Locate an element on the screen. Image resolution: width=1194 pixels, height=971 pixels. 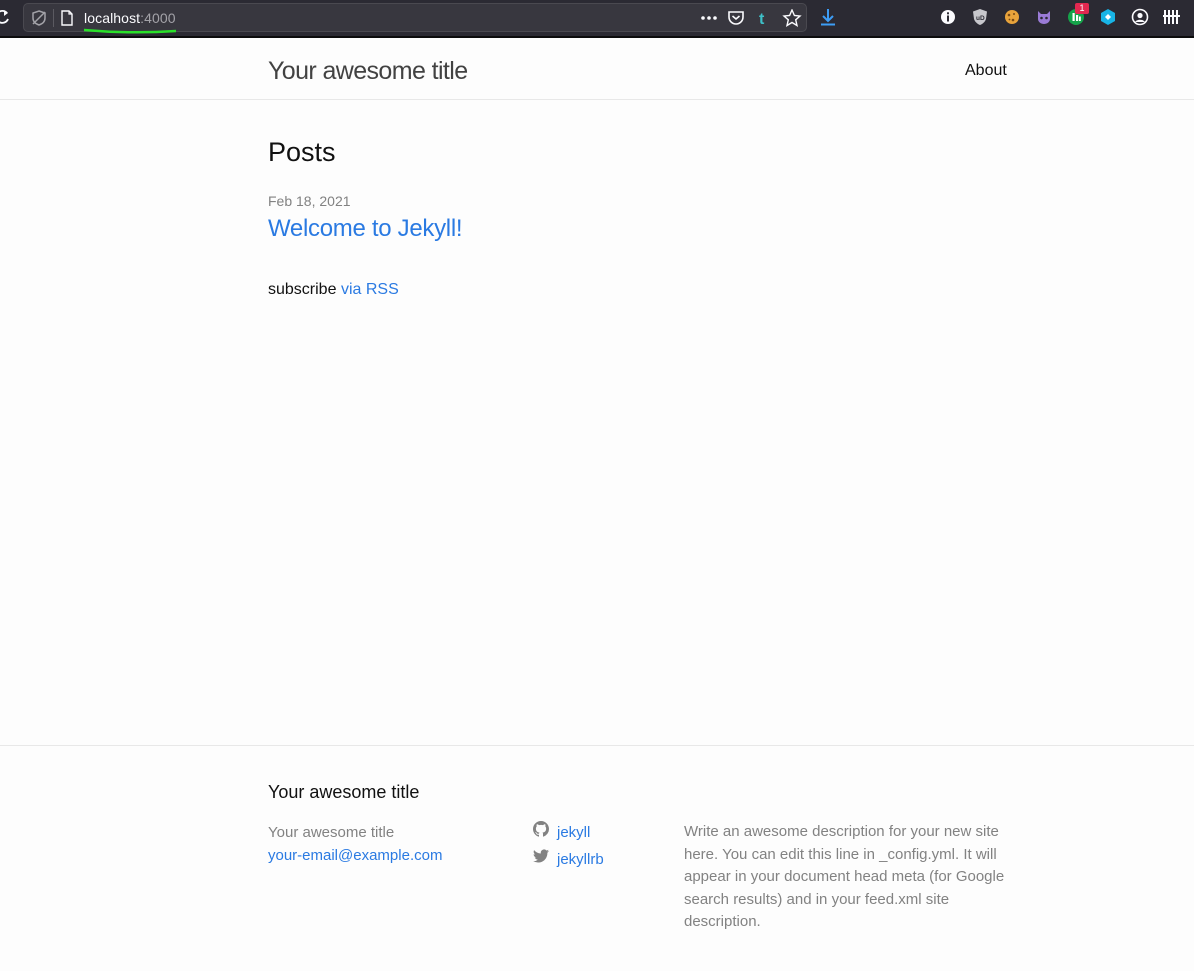
download-icon is located at coordinates (828, 17).